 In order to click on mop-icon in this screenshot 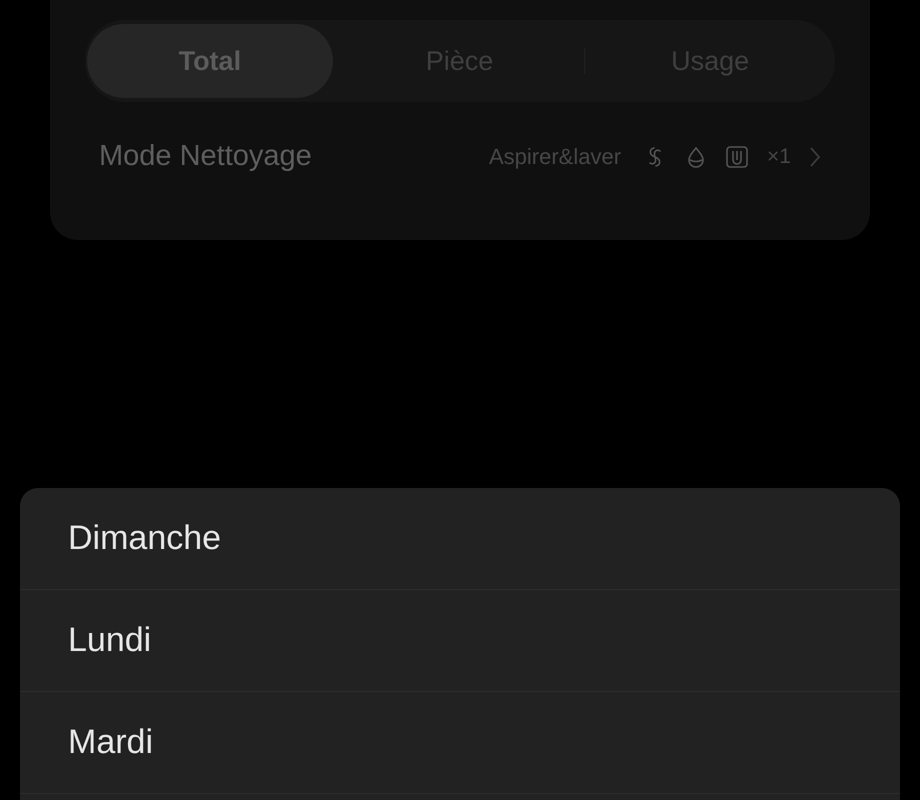, I will do `click(737, 156)`.